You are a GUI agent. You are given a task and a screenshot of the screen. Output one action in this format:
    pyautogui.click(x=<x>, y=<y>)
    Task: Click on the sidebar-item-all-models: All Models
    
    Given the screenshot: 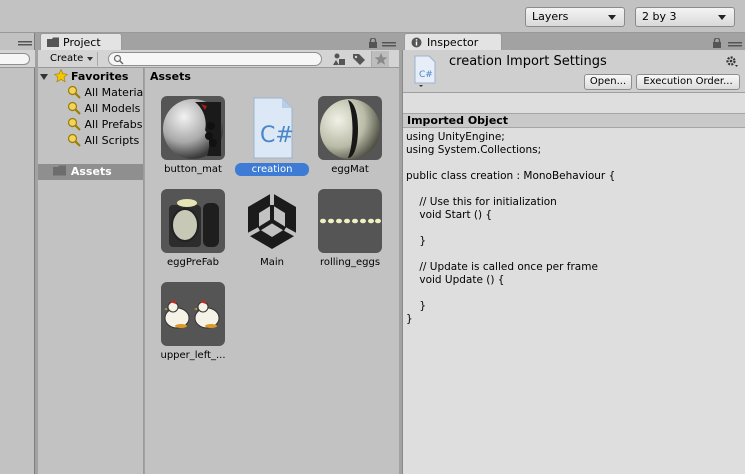 What is the action you would take?
    pyautogui.click(x=103, y=109)
    